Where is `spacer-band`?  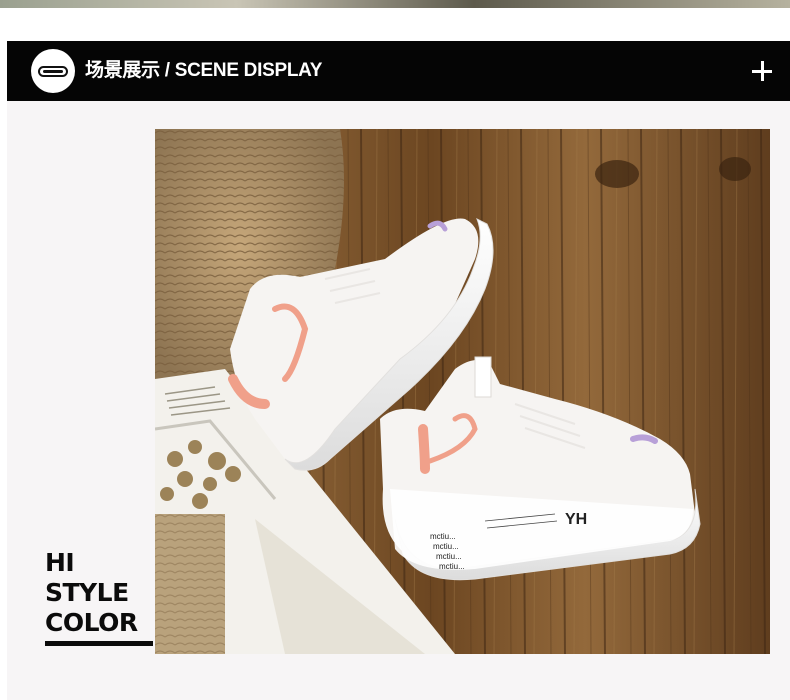
spacer-band is located at coordinates (395, 24).